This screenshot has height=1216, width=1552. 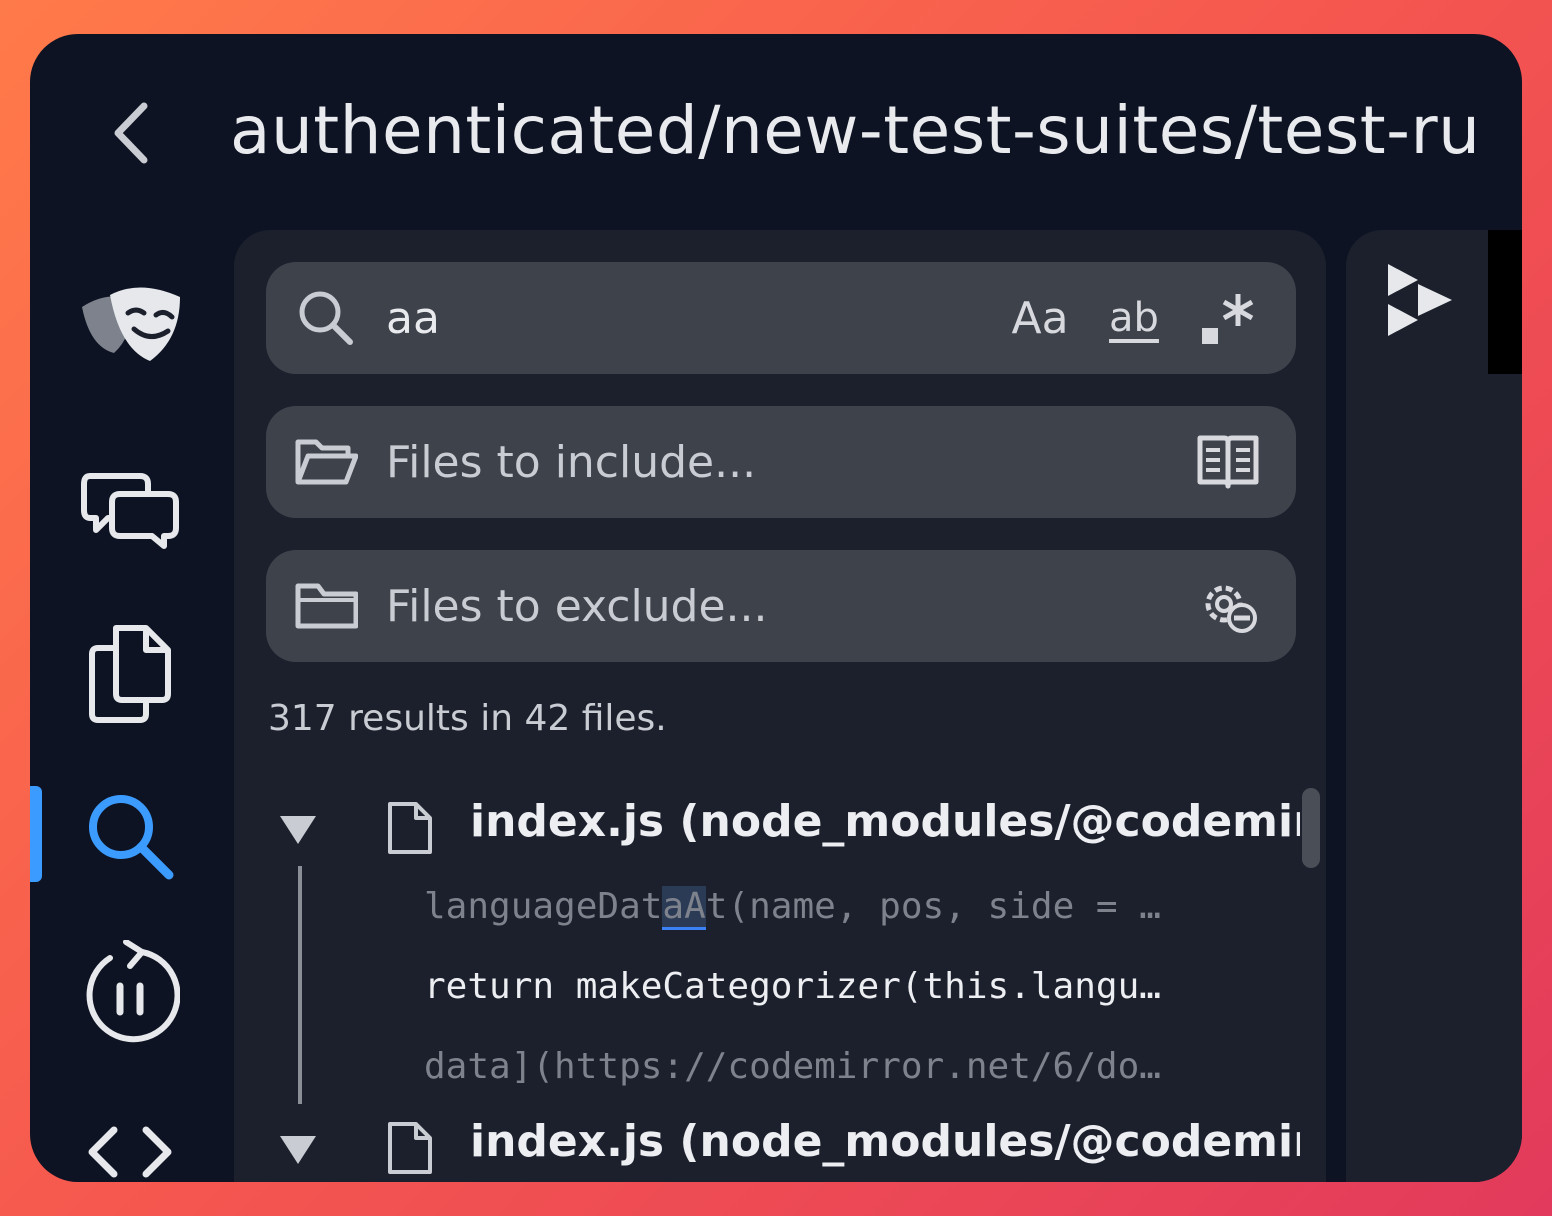 I want to click on active-indicator, so click(x=36, y=834).